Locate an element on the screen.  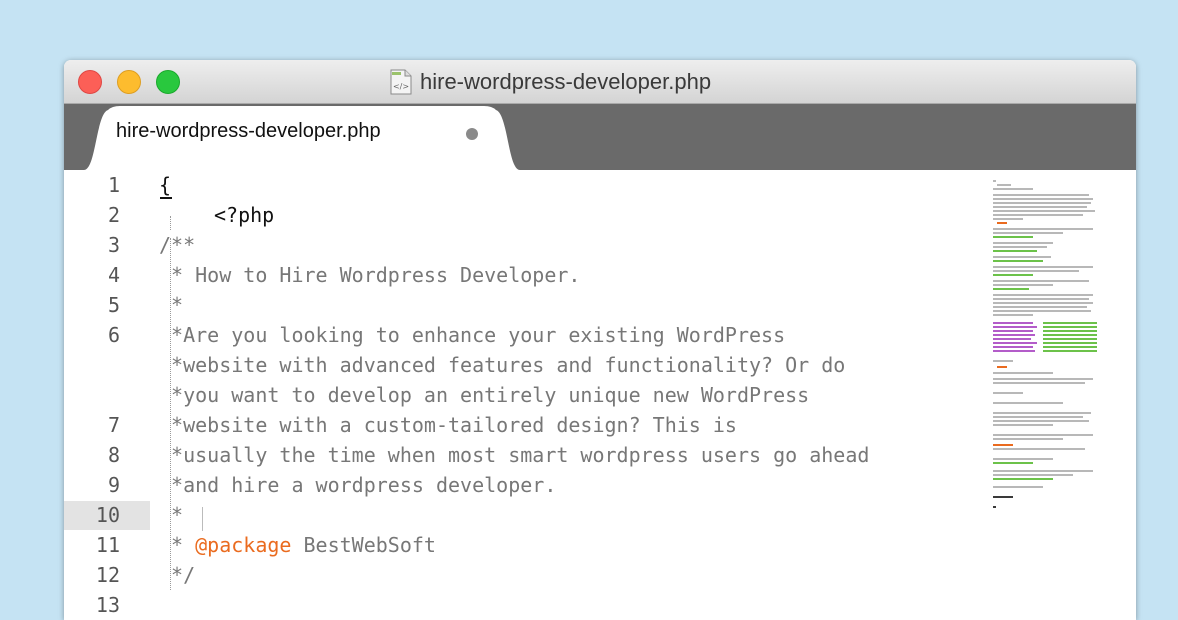
close-button is located at coordinates (90, 82).